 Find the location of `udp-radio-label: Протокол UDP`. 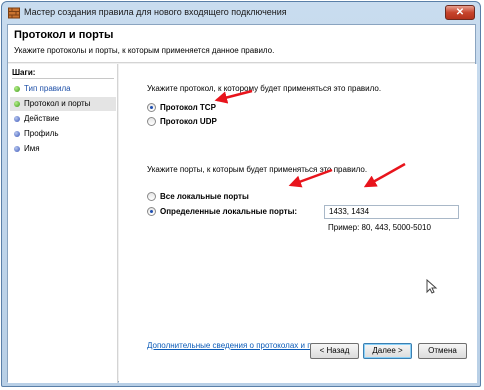

udp-radio-label: Протокол UDP is located at coordinates (188, 121).